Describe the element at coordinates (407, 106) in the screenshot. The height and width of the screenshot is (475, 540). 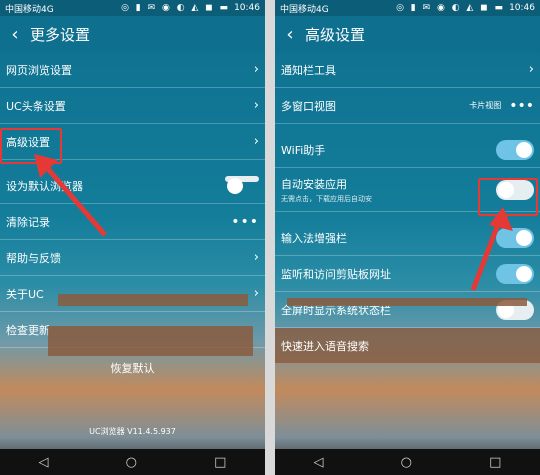
I see `settings-row-multiwindow: 多窗口视图 卡片视图 •••` at that location.